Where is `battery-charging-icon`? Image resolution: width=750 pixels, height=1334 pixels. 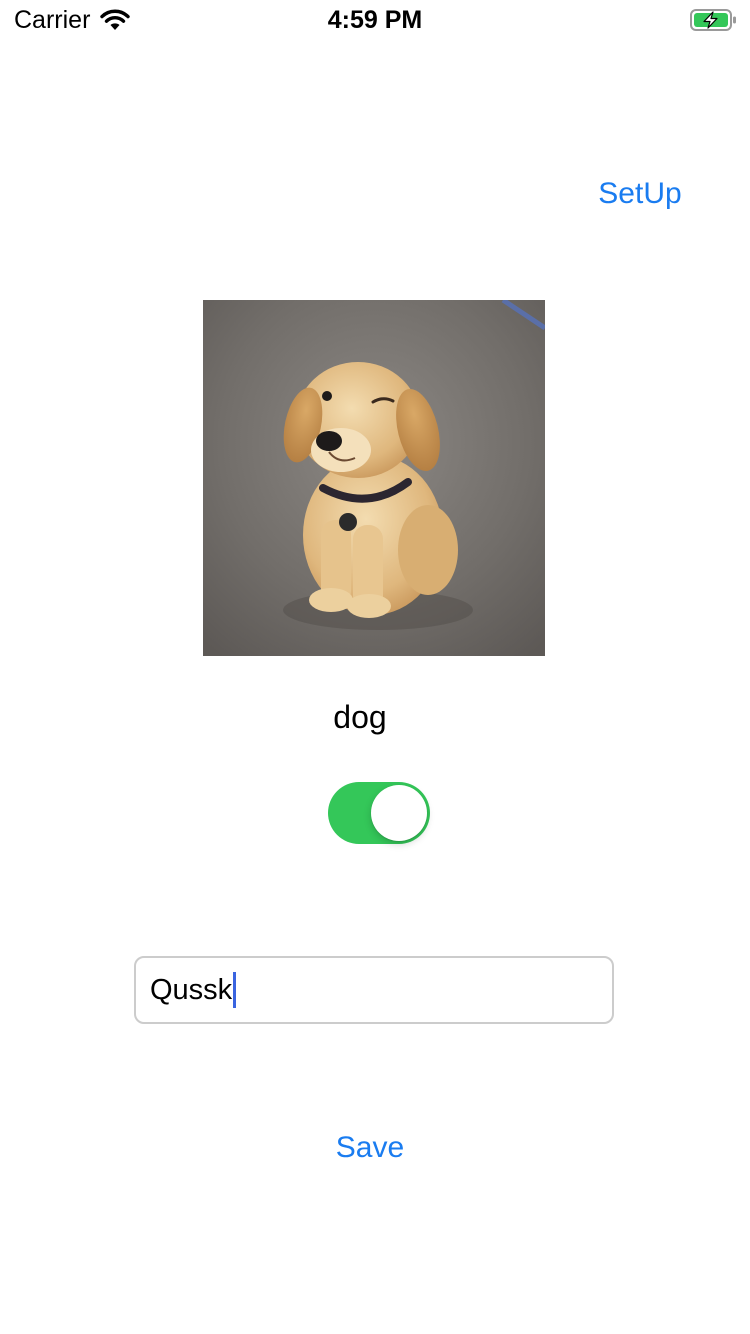
battery-charging-icon is located at coordinates (713, 20).